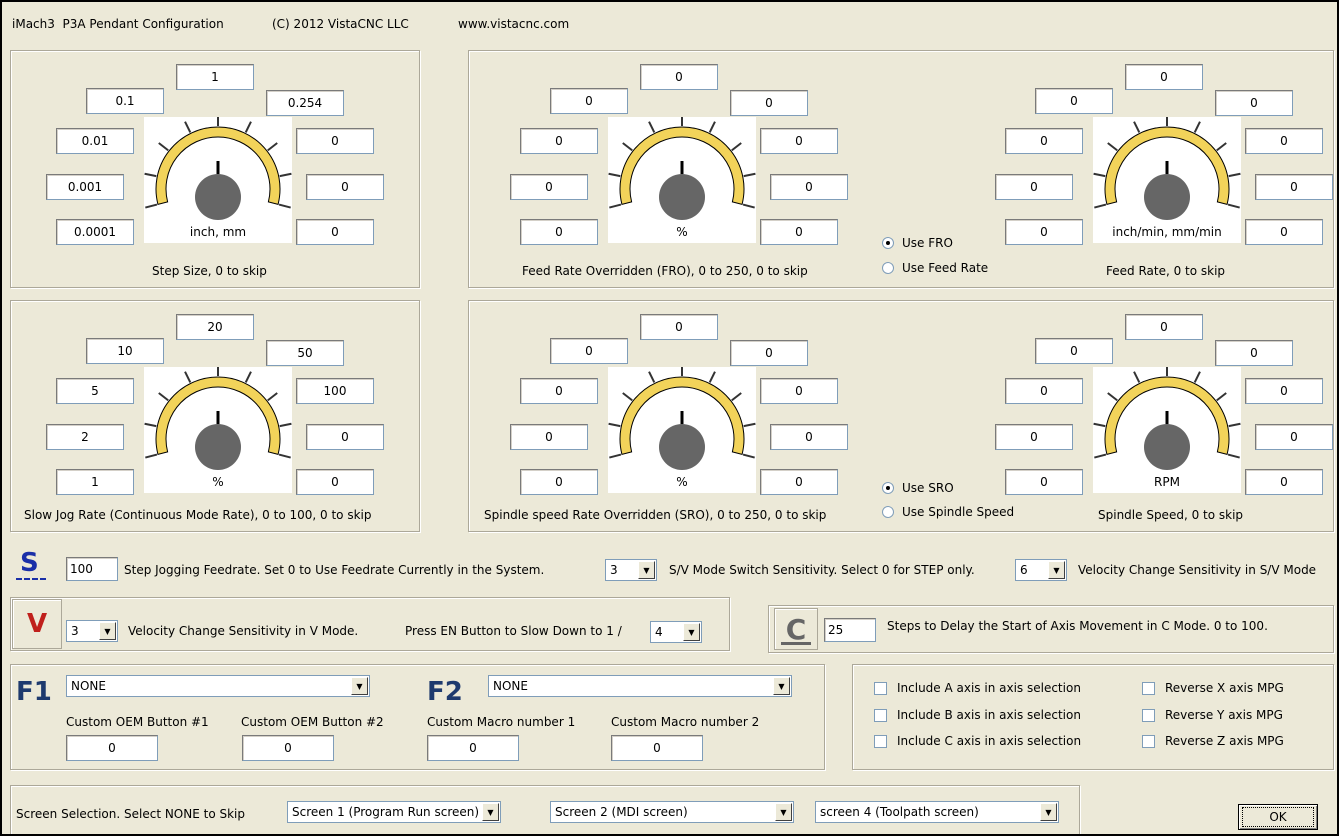  Describe the element at coordinates (125, 351) in the screenshot. I see `slowjog-value-input-9: 10` at that location.